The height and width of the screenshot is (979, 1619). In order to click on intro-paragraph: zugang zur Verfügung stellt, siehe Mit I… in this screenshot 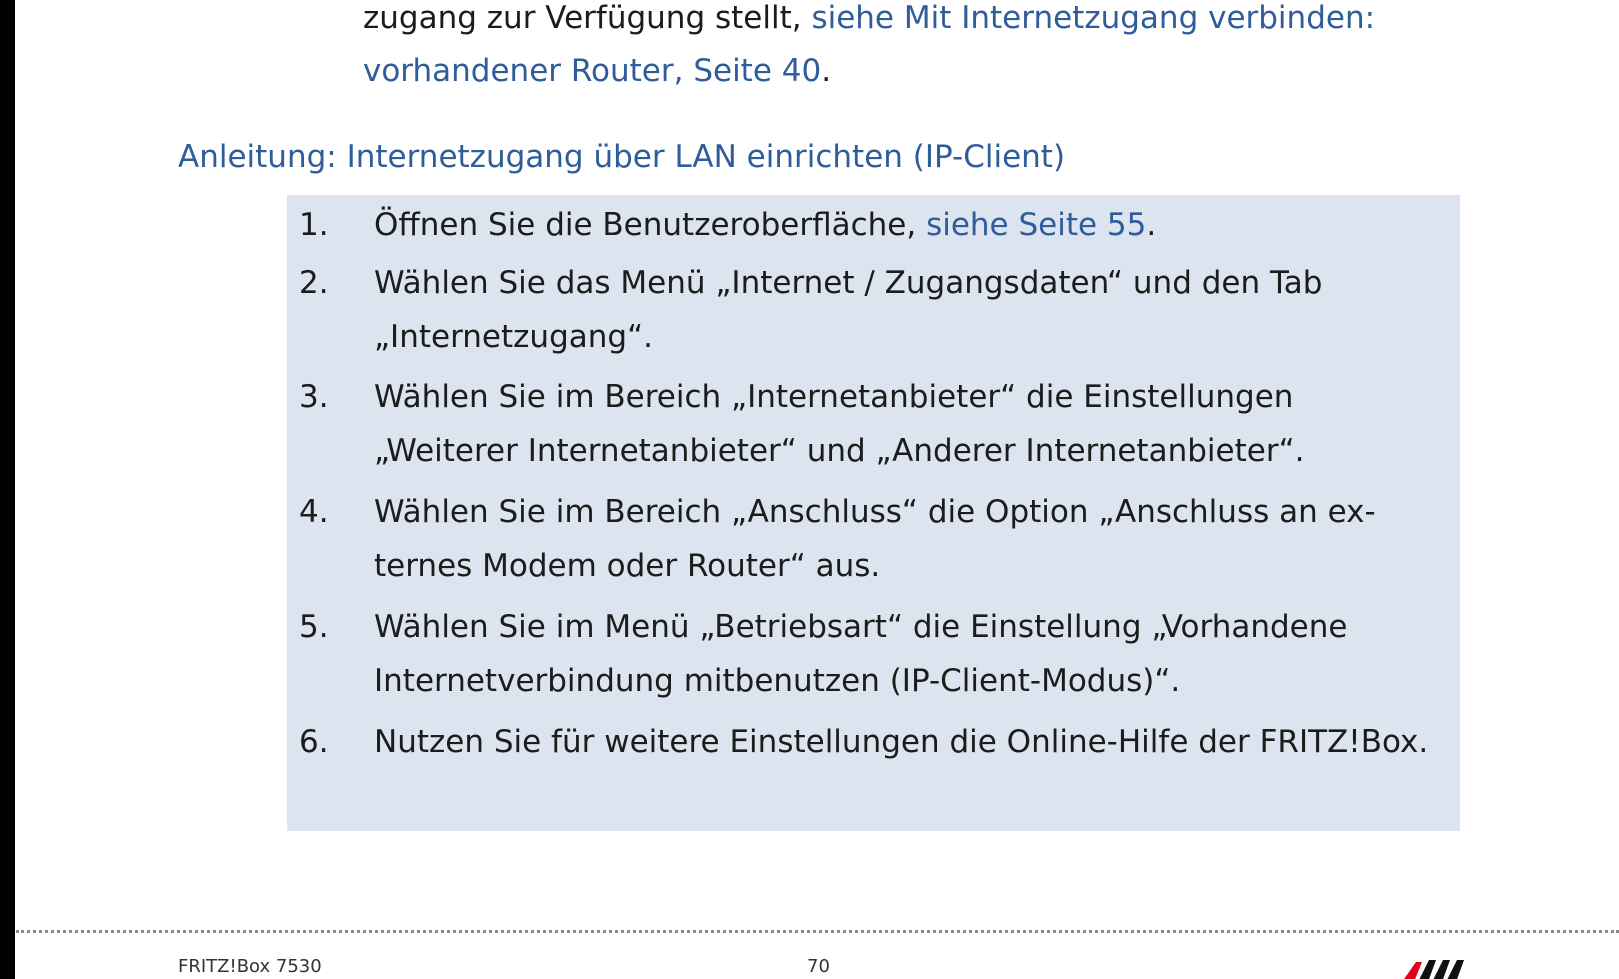, I will do `click(933, 49)`.